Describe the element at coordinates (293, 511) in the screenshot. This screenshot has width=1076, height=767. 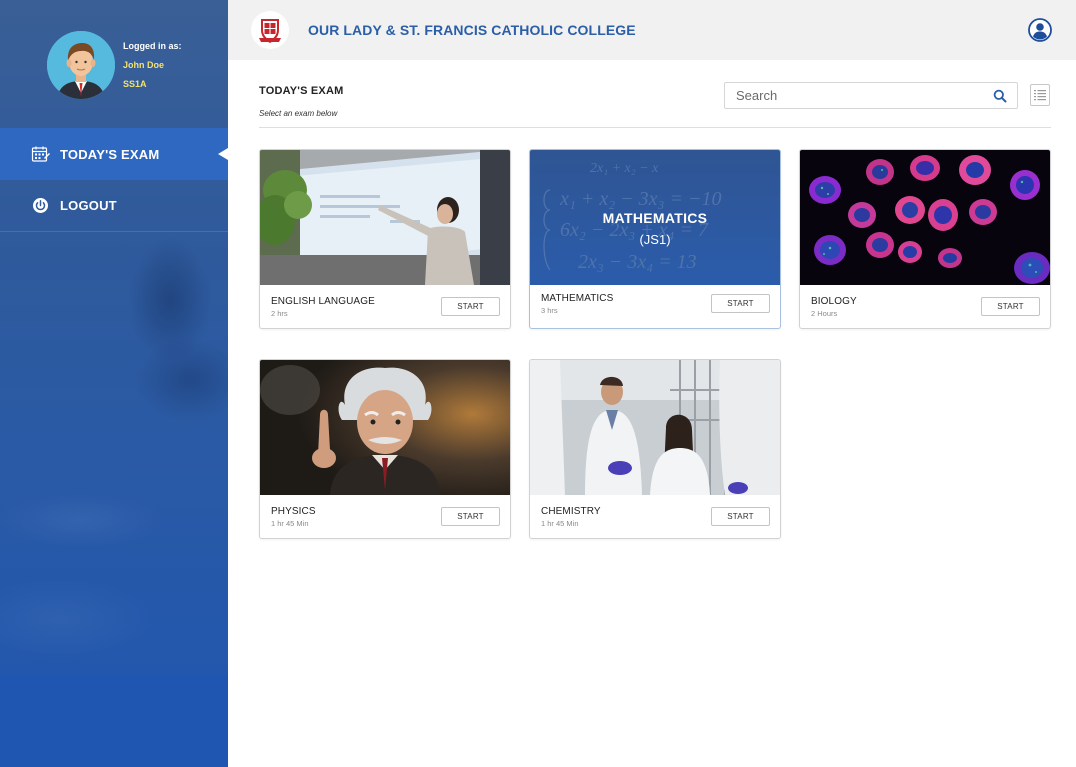
I see `exam-subject: PHYSICS` at that location.